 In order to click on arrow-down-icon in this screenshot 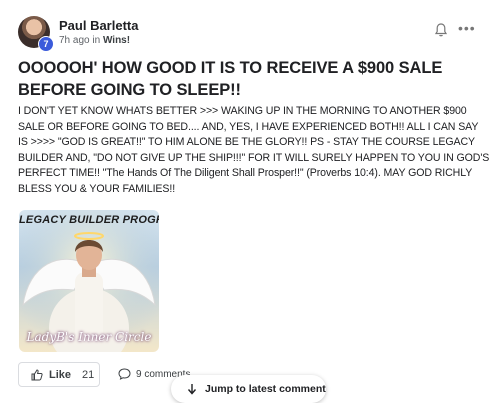, I will do `click(192, 389)`.